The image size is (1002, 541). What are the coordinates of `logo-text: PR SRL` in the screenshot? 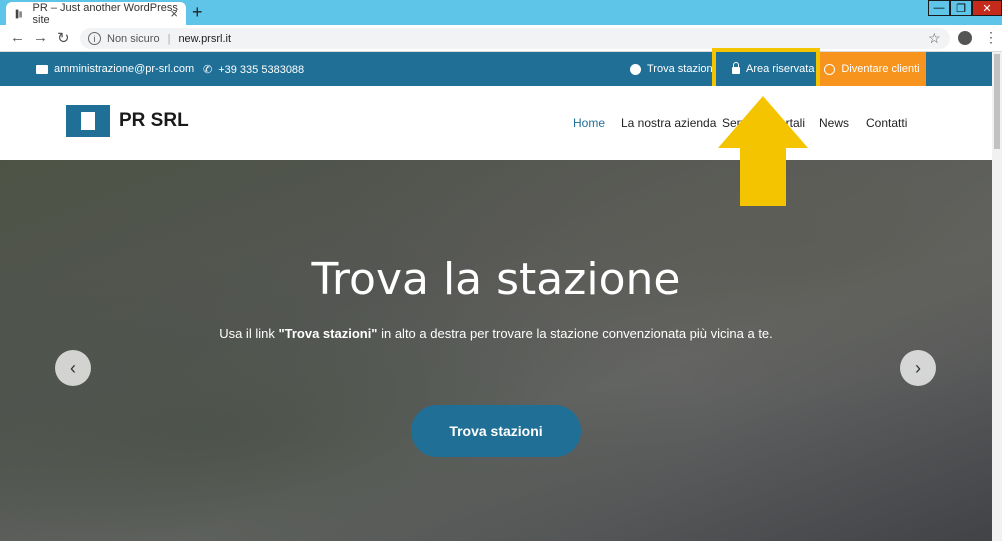 It's located at (154, 121).